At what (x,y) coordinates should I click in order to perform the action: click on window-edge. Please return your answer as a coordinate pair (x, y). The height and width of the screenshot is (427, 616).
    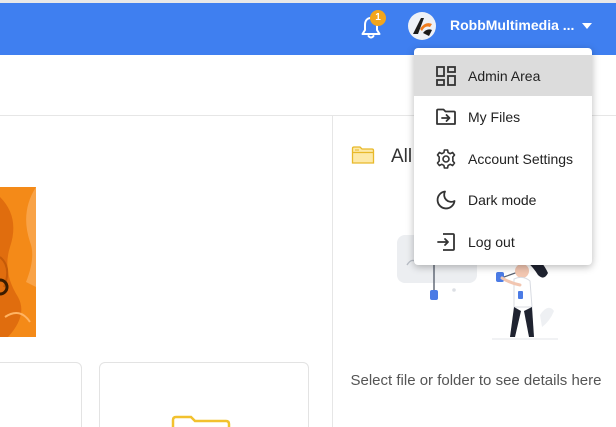
    Looking at the image, I should click on (308, 1).